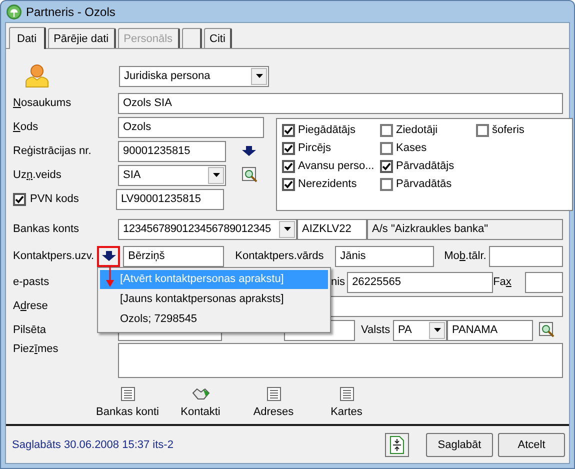 The height and width of the screenshot is (469, 575). What do you see at coordinates (200, 402) in the screenshot?
I see `toolbar-button: Kontakti` at bounding box center [200, 402].